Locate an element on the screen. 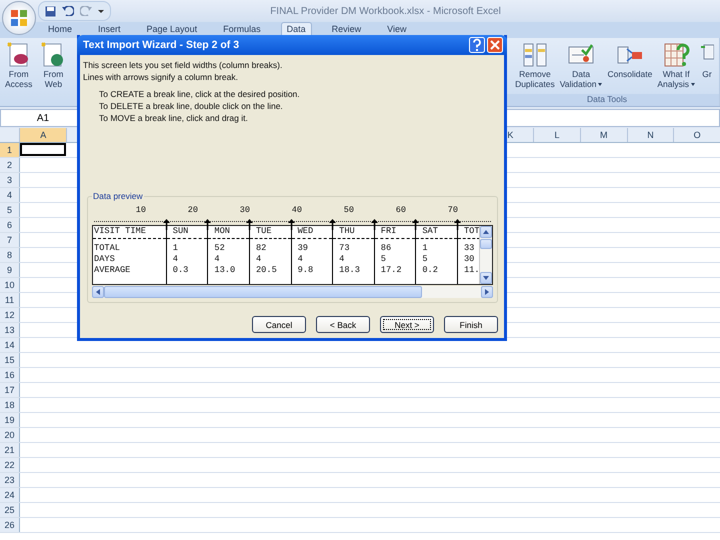  scroll-left-button is located at coordinates (98, 292).